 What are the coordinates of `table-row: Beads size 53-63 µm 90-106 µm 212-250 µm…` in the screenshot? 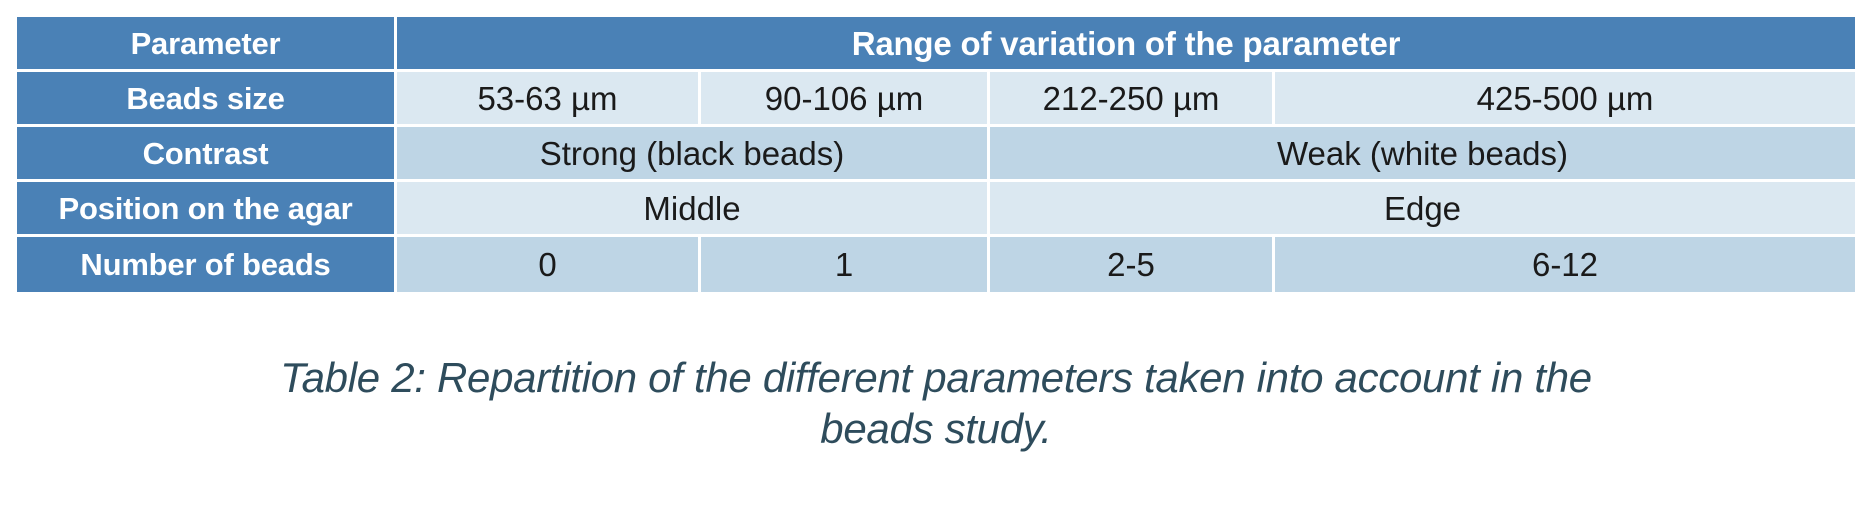 It's located at (936, 99).